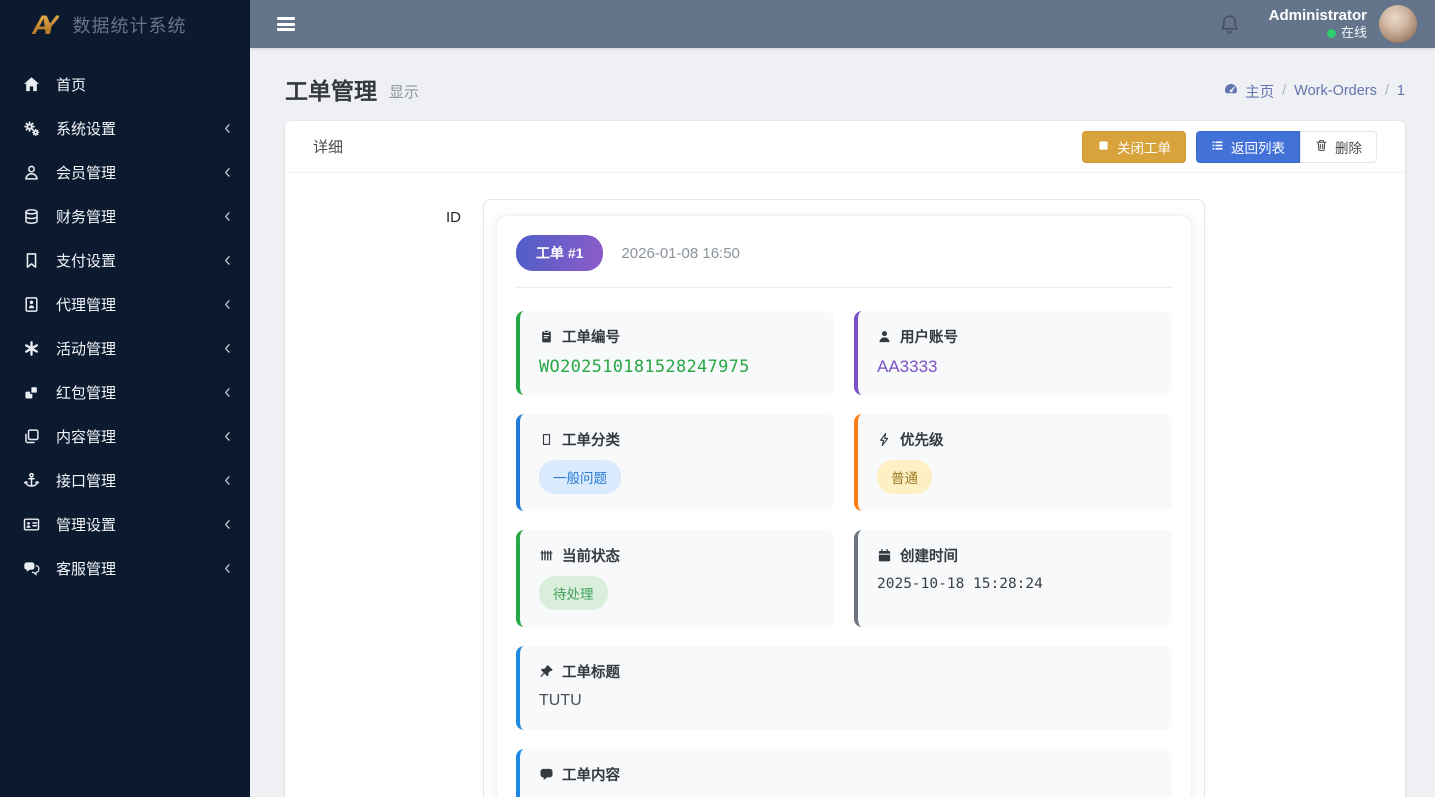 The image size is (1435, 797). Describe the element at coordinates (31, 172) in the screenshot. I see `user-outline-icon` at that location.